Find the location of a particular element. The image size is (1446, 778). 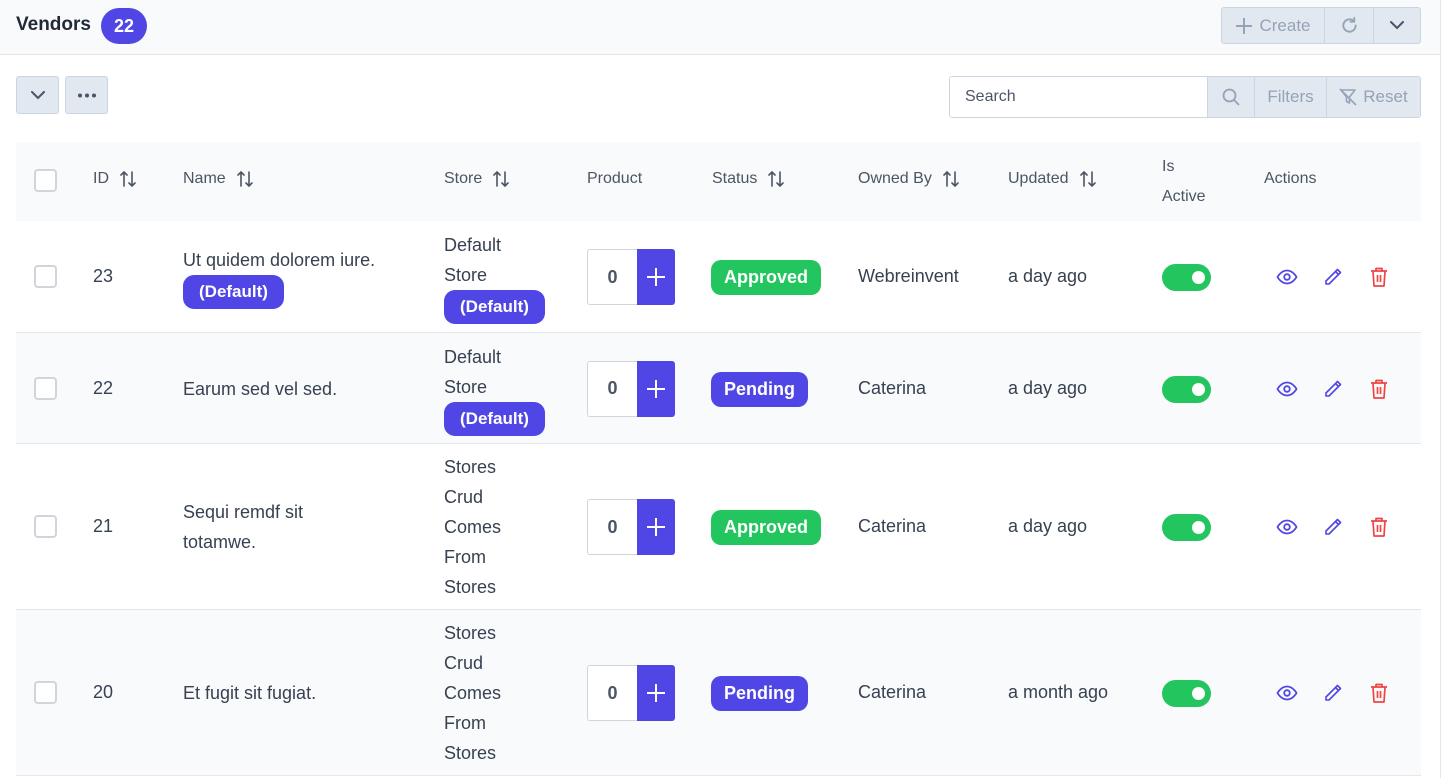

vendor-count-badge: 22 is located at coordinates (124, 26).